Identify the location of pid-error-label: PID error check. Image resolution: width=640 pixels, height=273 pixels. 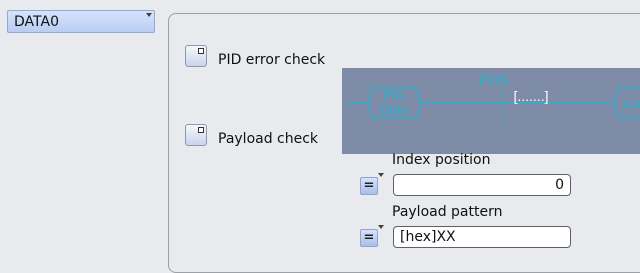
(272, 60).